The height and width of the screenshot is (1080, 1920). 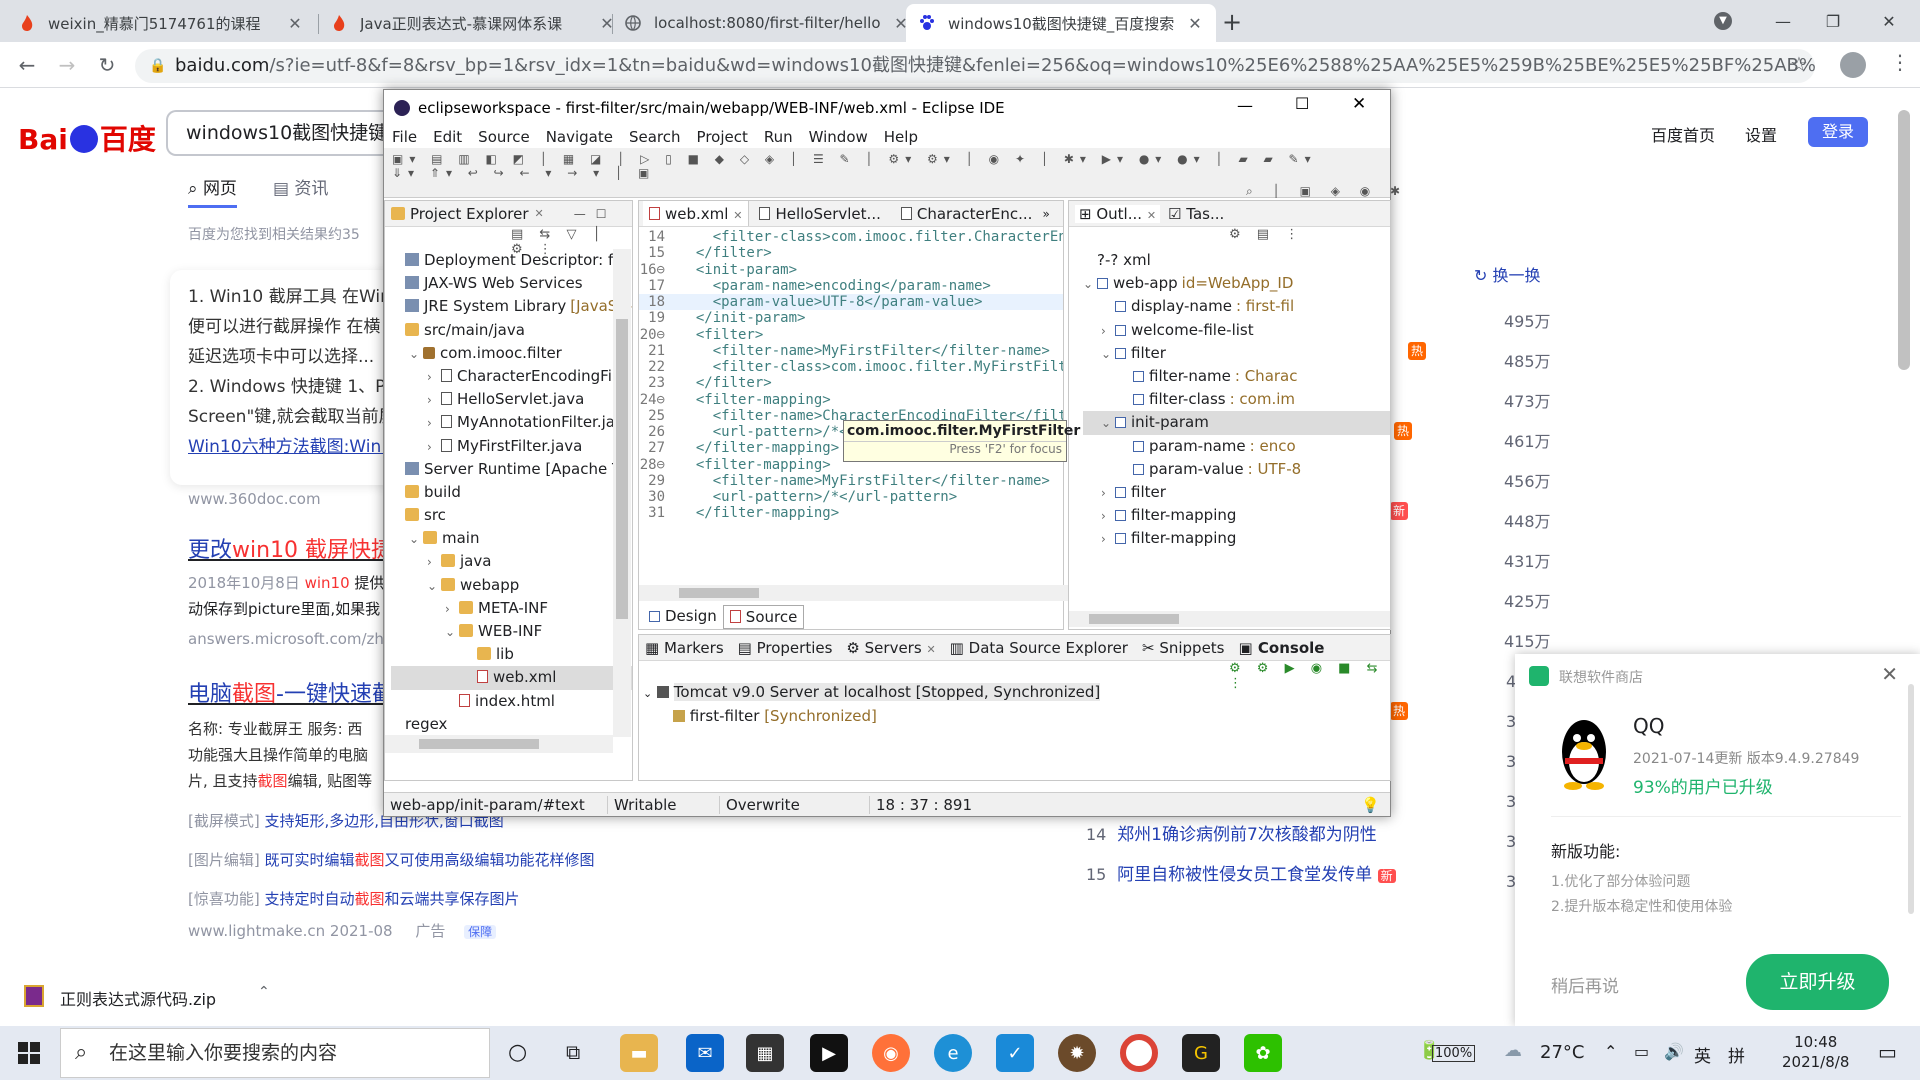 I want to click on tree-item: web.xml, so click(x=511, y=678).